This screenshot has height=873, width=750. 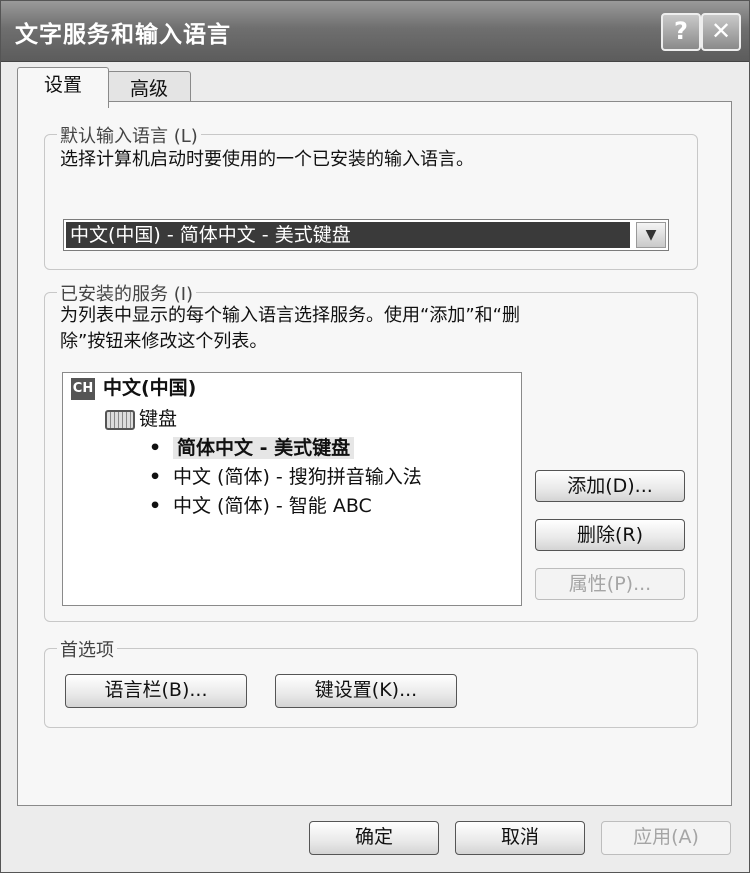 What do you see at coordinates (123, 35) in the screenshot?
I see `window-title: 文字服务和输入语言` at bounding box center [123, 35].